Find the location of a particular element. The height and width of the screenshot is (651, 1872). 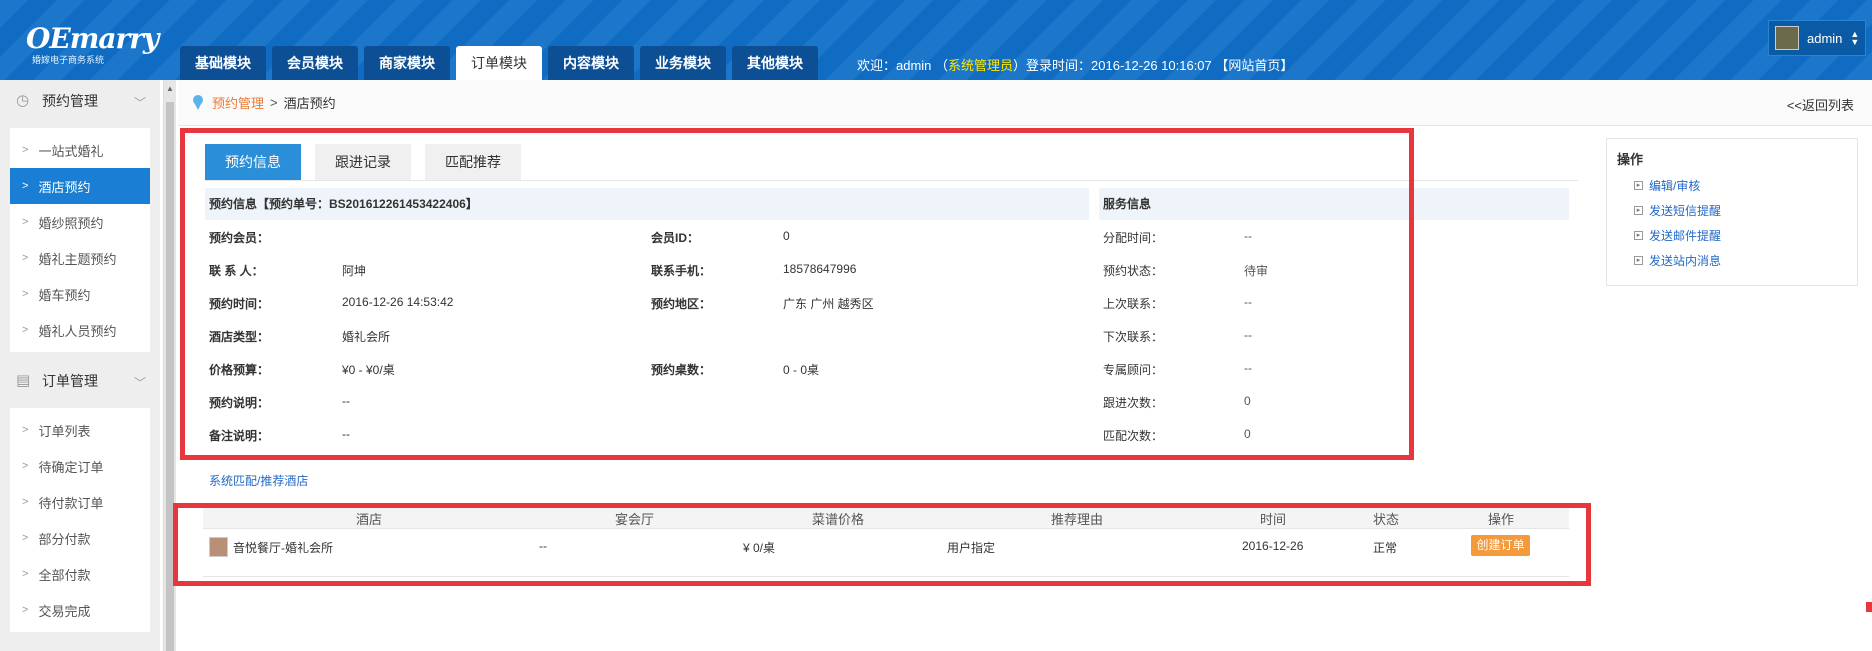

username: admin is located at coordinates (1825, 38).